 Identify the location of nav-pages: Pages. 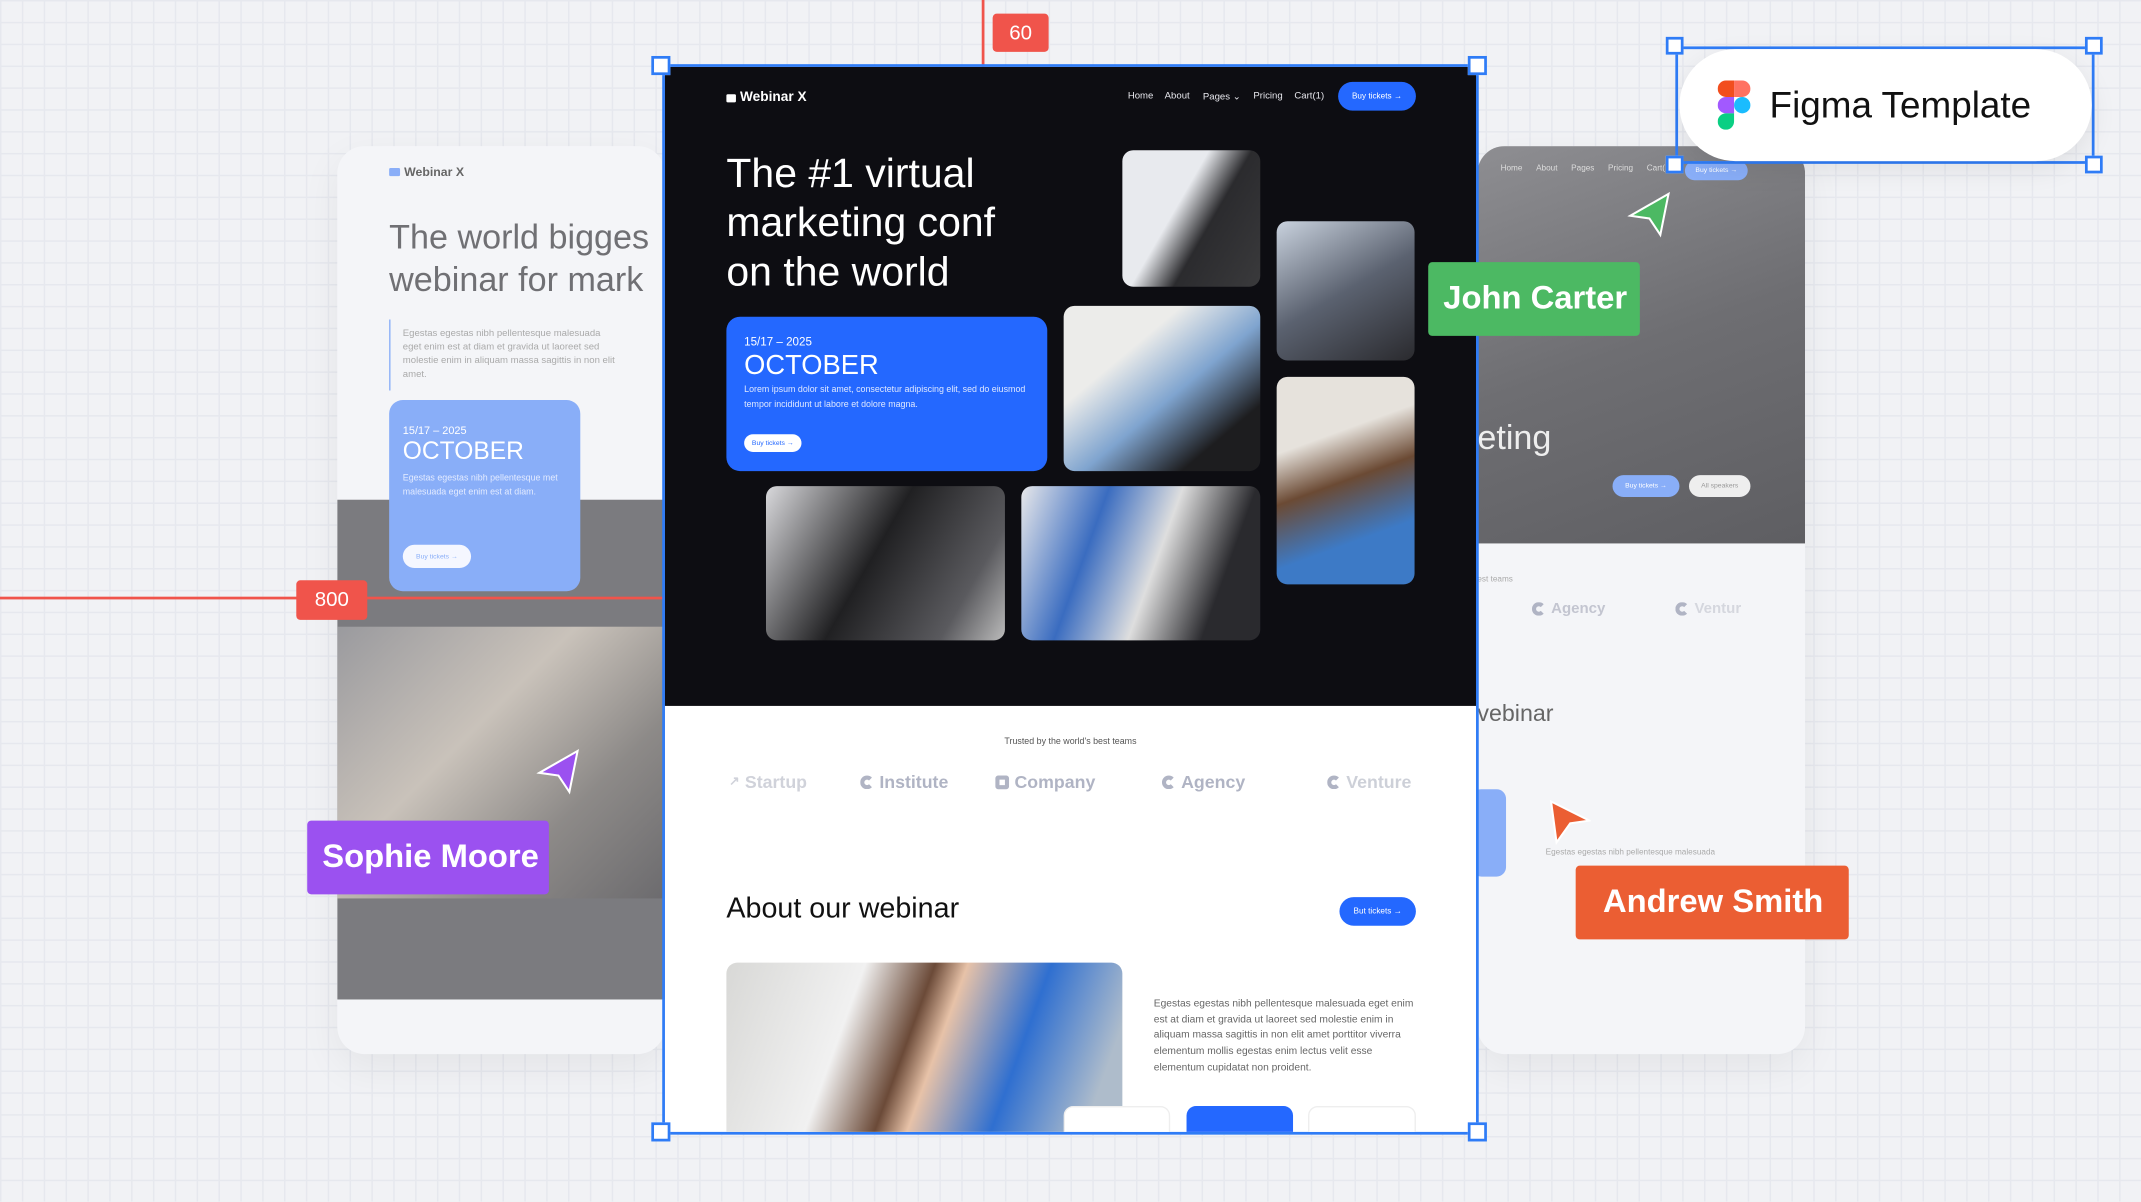
(1582, 169).